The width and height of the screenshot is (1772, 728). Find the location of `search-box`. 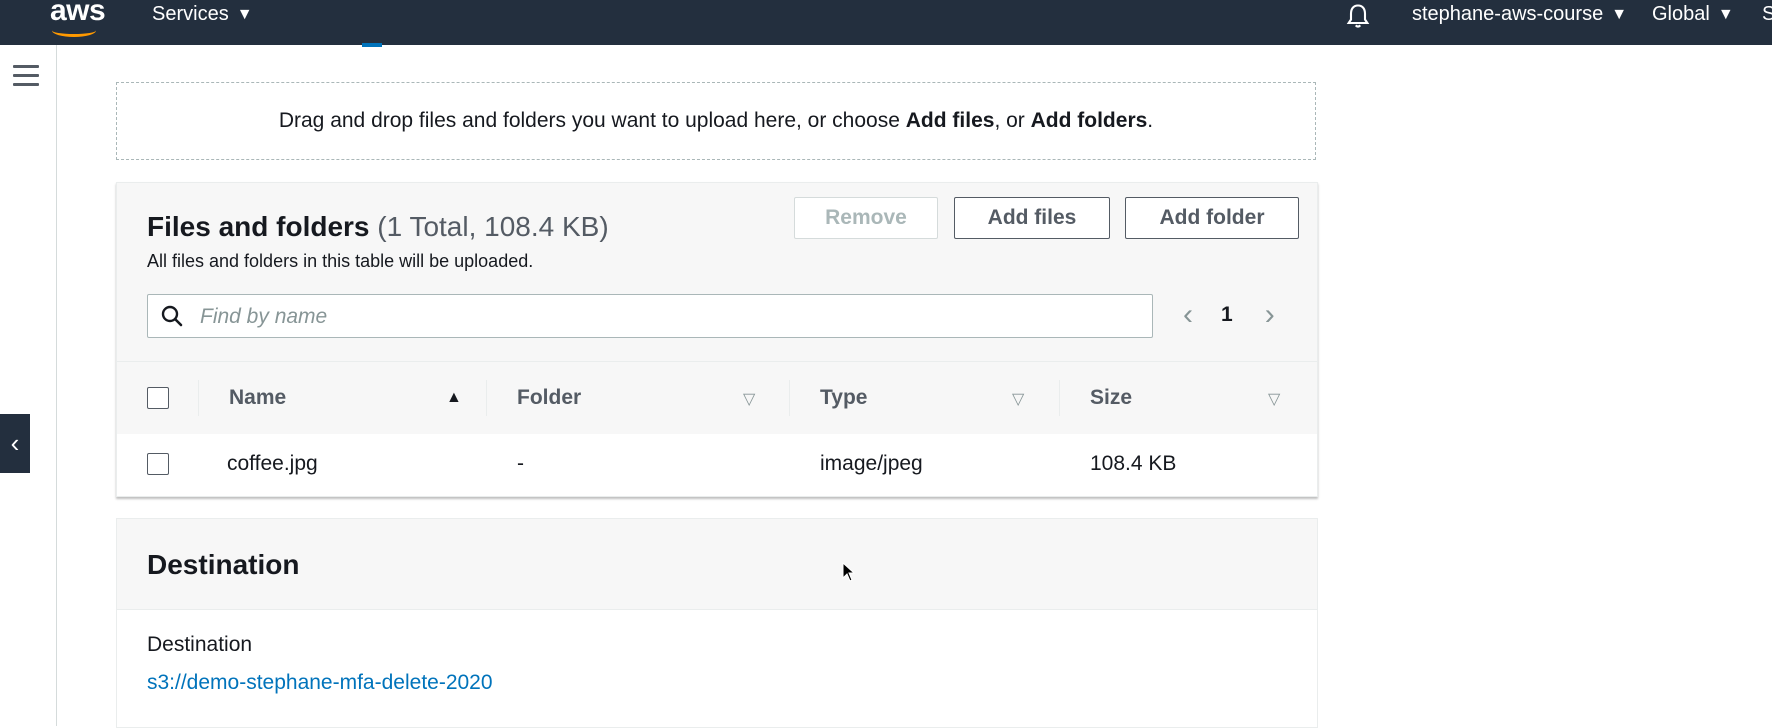

search-box is located at coordinates (650, 316).